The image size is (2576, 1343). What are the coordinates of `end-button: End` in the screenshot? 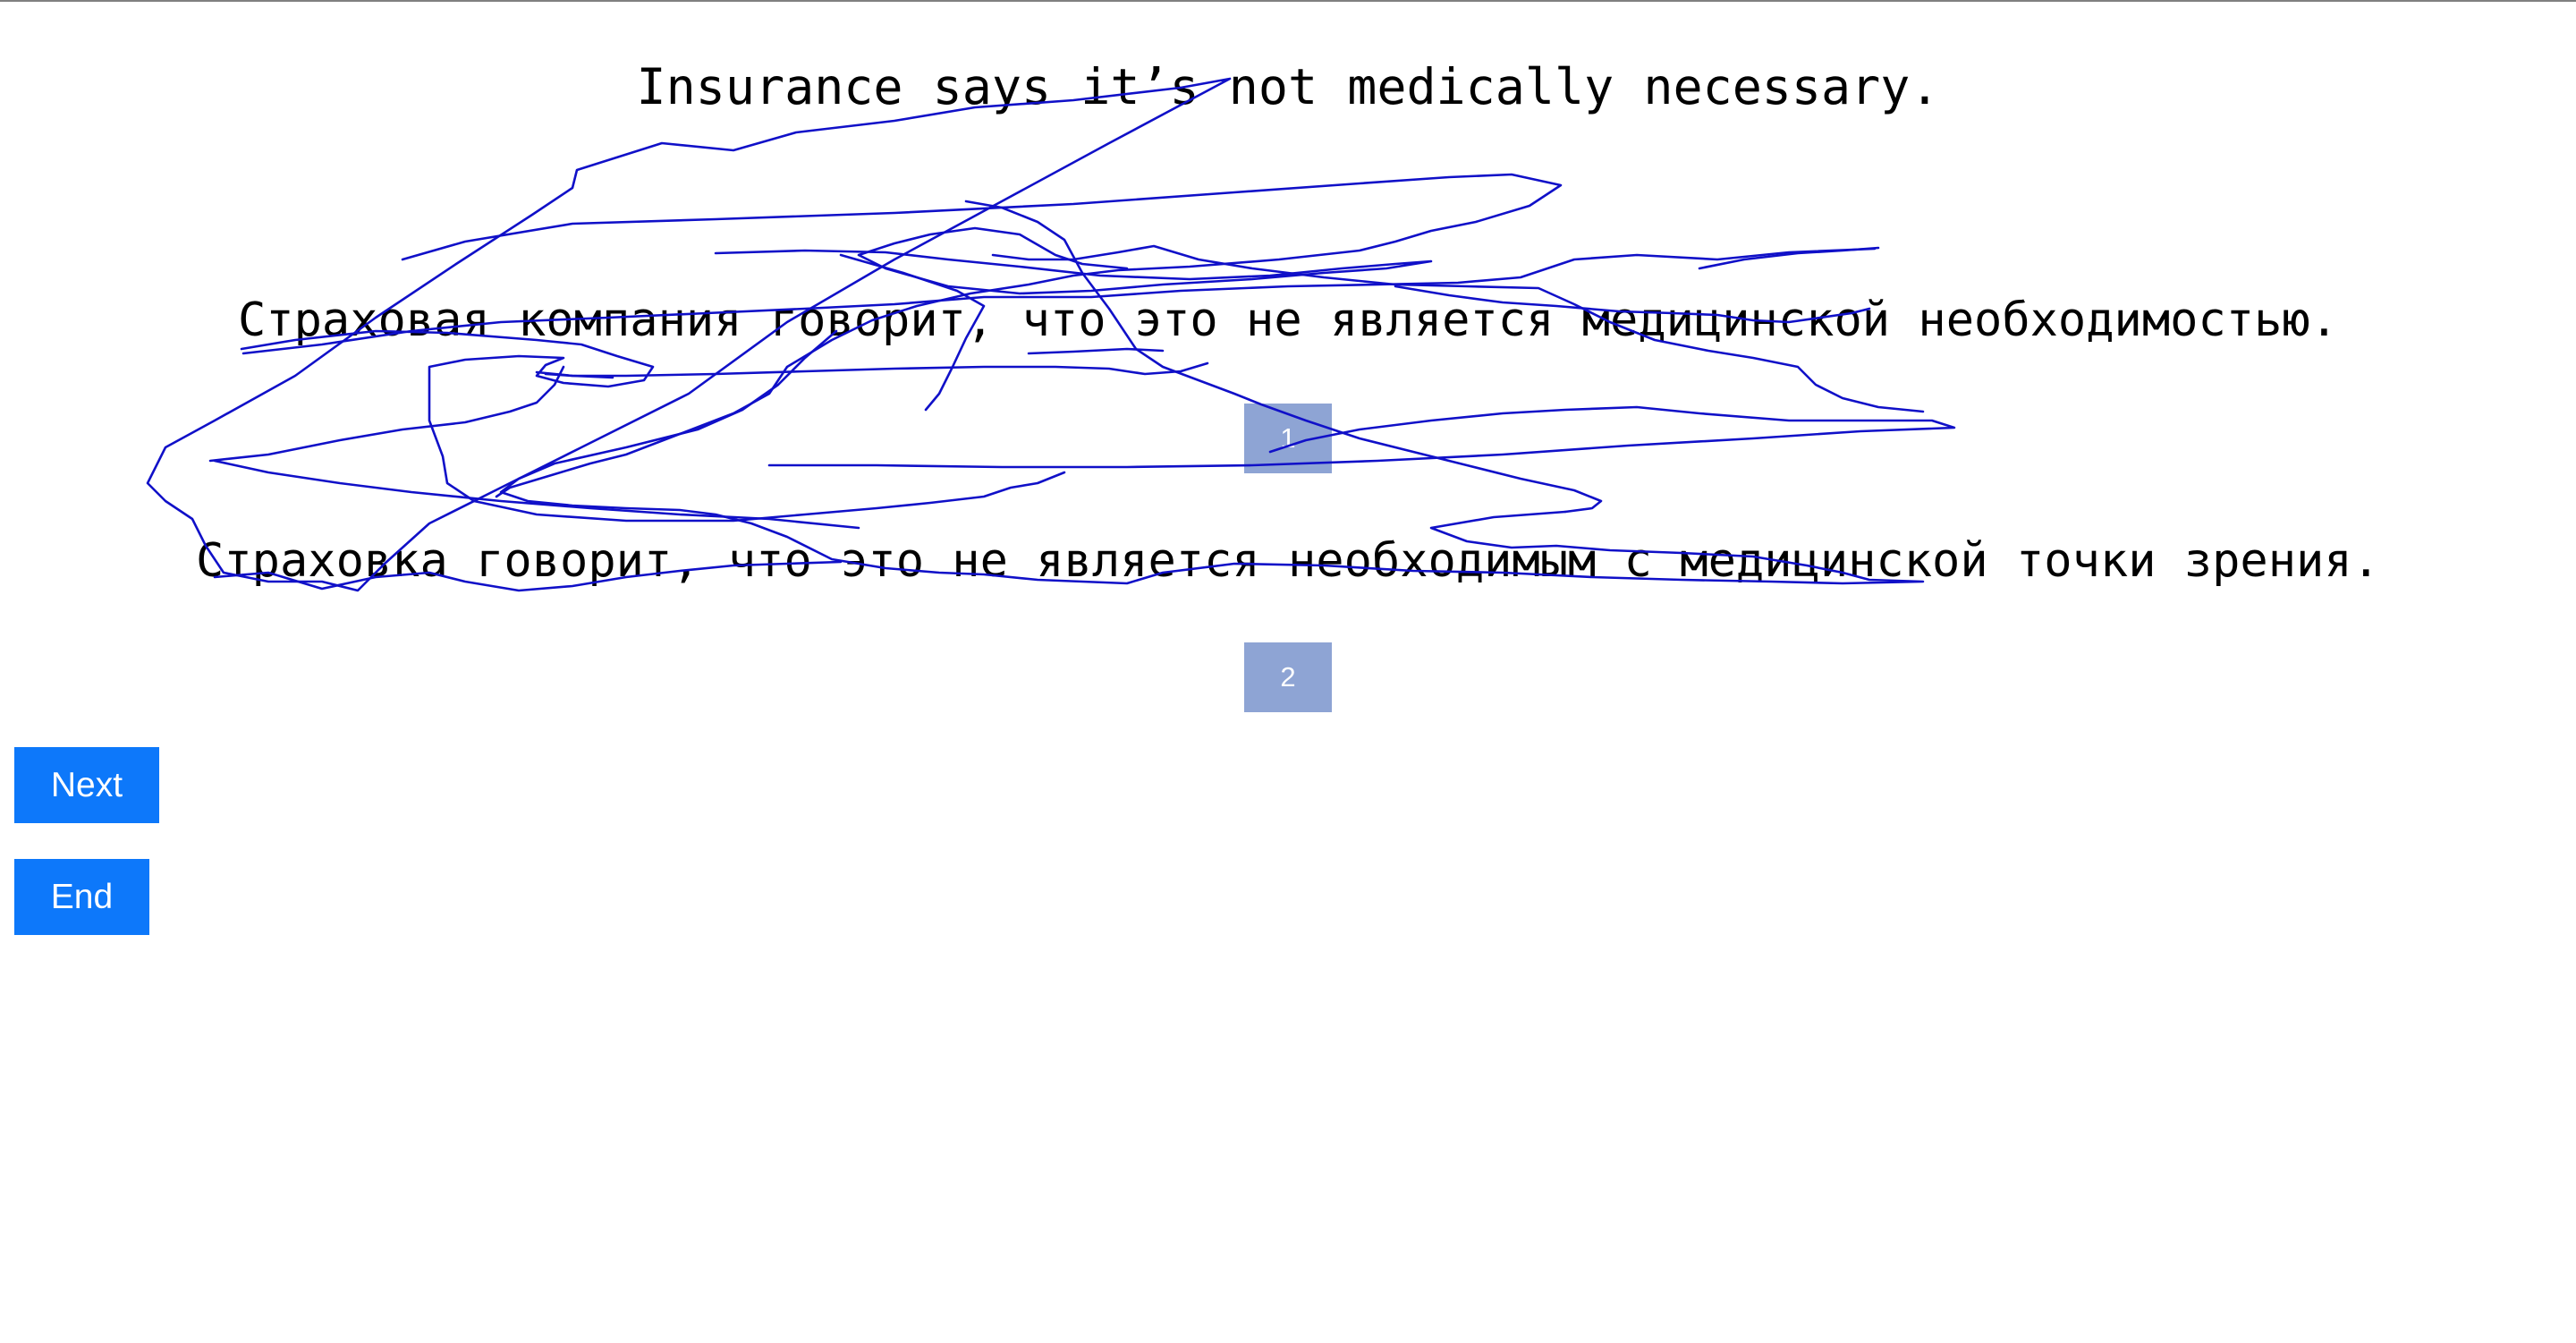 It's located at (81, 897).